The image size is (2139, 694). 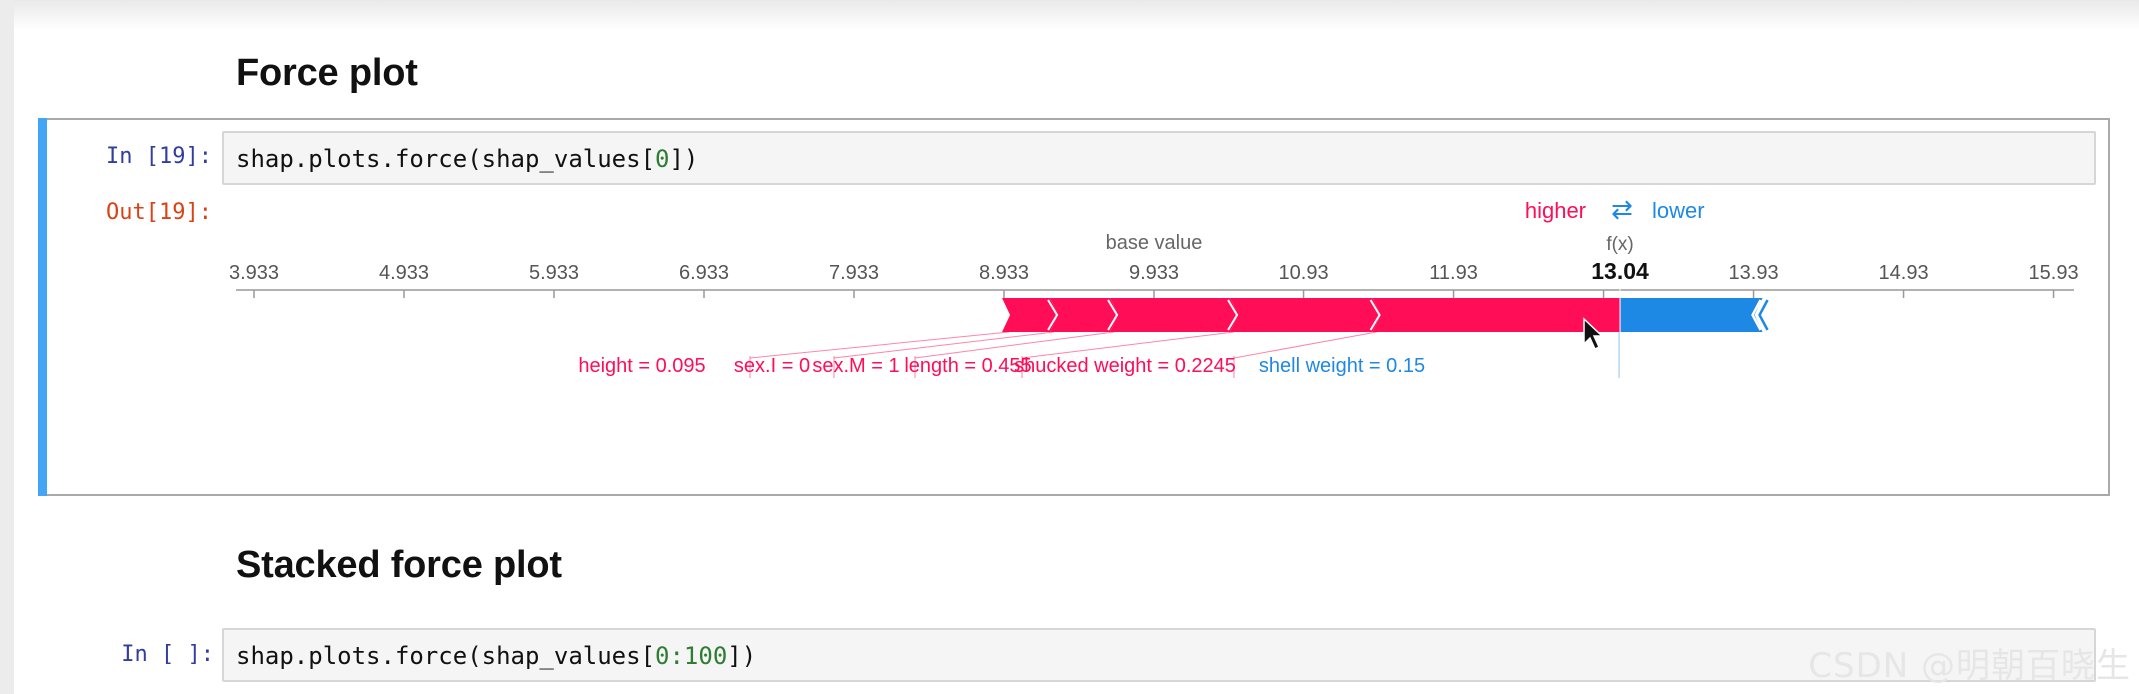 I want to click on base-value-label: base value, so click(x=1154, y=243).